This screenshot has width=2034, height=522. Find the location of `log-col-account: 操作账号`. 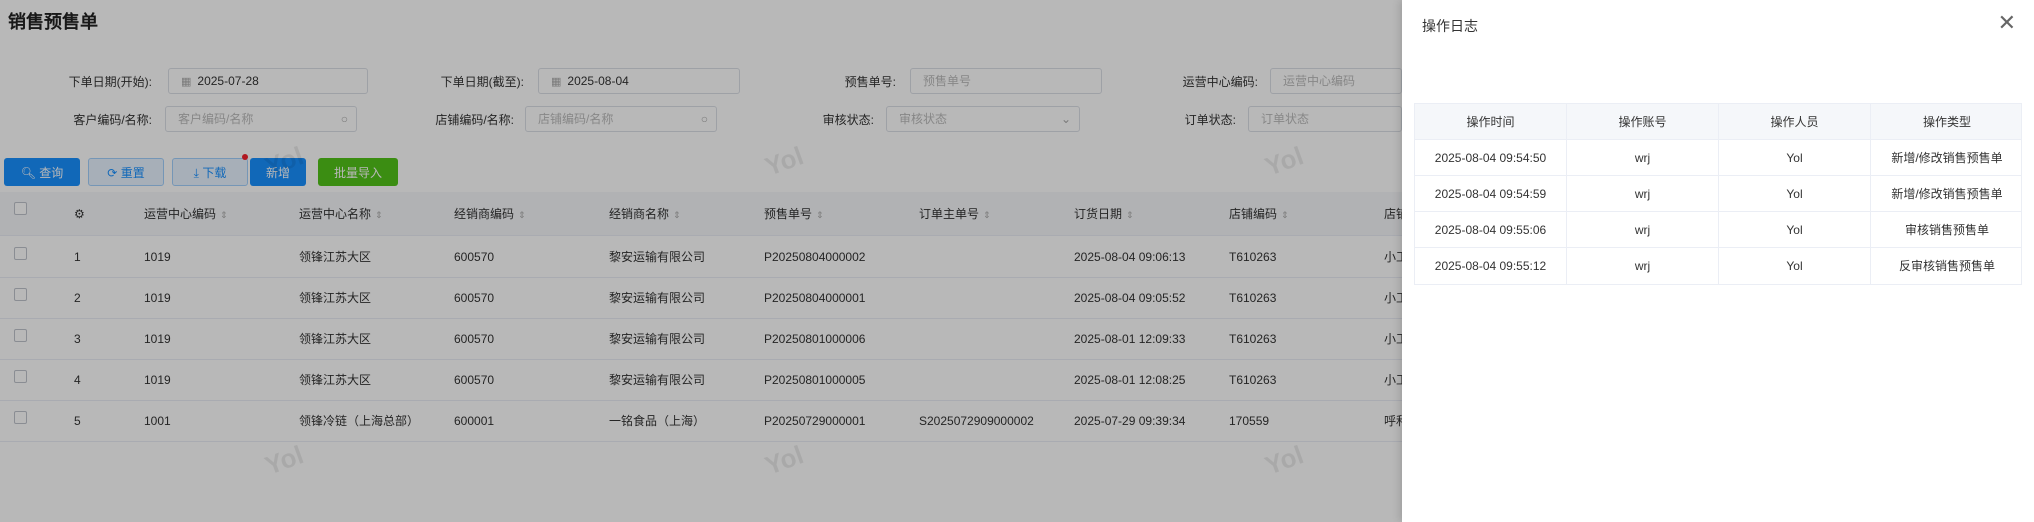

log-col-account: 操作账号 is located at coordinates (1643, 122).